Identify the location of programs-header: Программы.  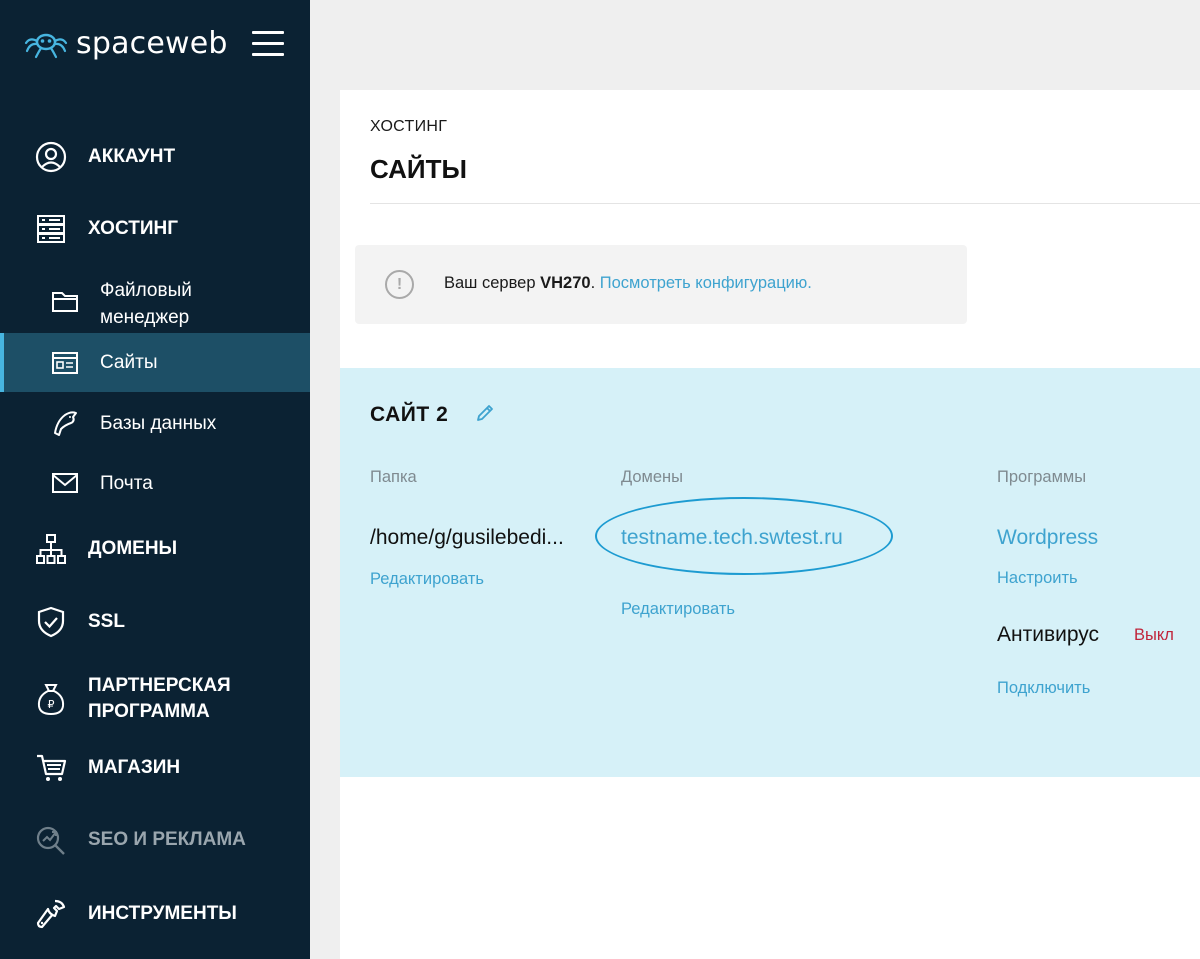
(1042, 477).